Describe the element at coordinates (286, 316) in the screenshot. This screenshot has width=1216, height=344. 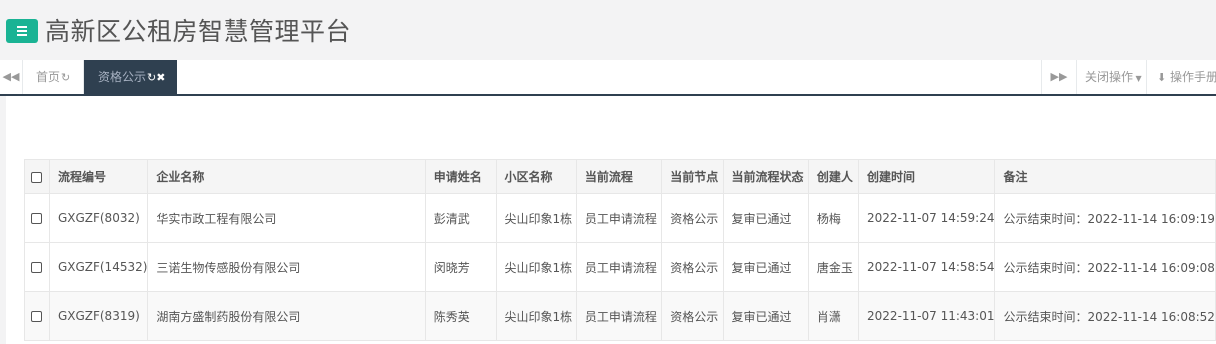
I see `table-cell: 湖南方盛制药股份有限公司` at that location.